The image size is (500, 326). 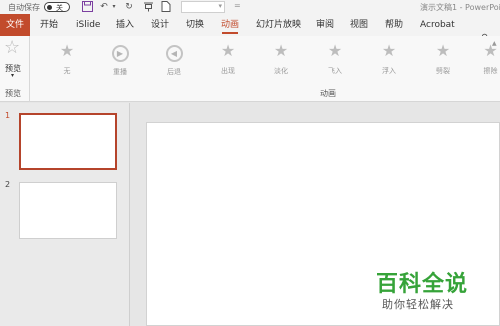 What do you see at coordinates (389, 50) in the screenshot?
I see `float-in-icon: ★` at bounding box center [389, 50].